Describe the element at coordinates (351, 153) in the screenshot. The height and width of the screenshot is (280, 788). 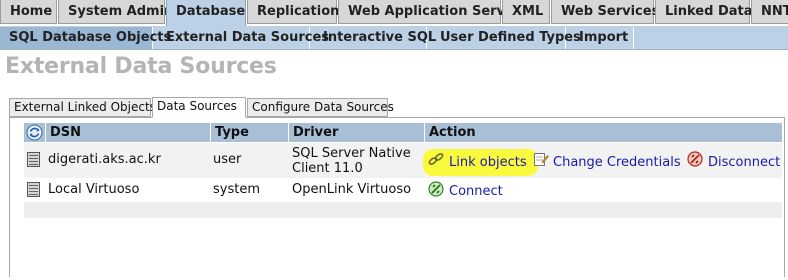
I see `driver-cell-line1: SQL Server Native` at that location.